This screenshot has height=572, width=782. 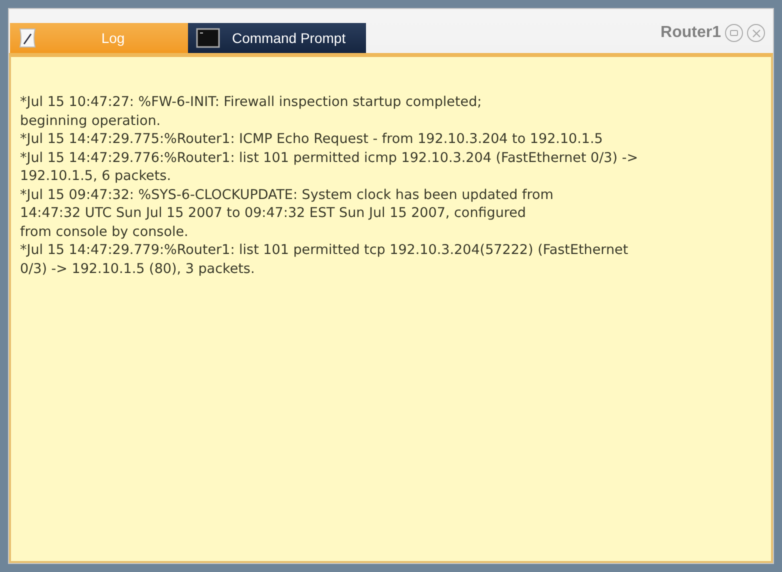 I want to click on minimize-button, so click(x=734, y=33).